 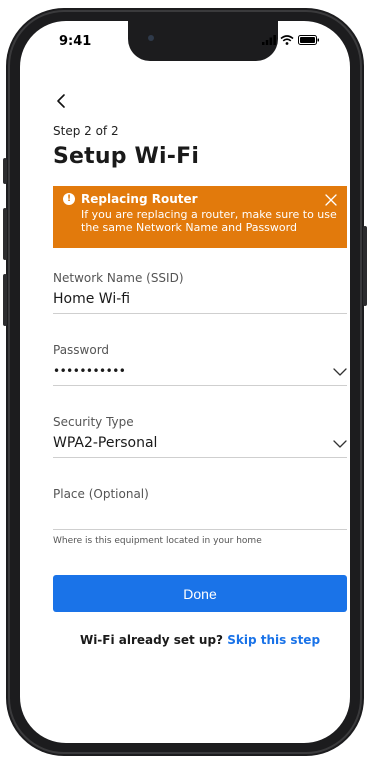 I want to click on status-time: 9:41, so click(x=75, y=41).